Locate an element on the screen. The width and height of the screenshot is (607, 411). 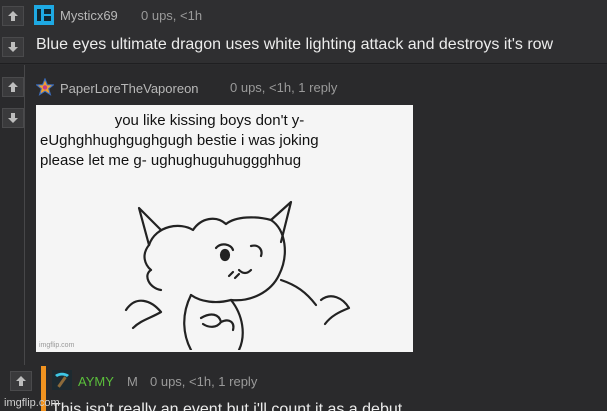
site-watermark: imgflip.com is located at coordinates (32, 403).